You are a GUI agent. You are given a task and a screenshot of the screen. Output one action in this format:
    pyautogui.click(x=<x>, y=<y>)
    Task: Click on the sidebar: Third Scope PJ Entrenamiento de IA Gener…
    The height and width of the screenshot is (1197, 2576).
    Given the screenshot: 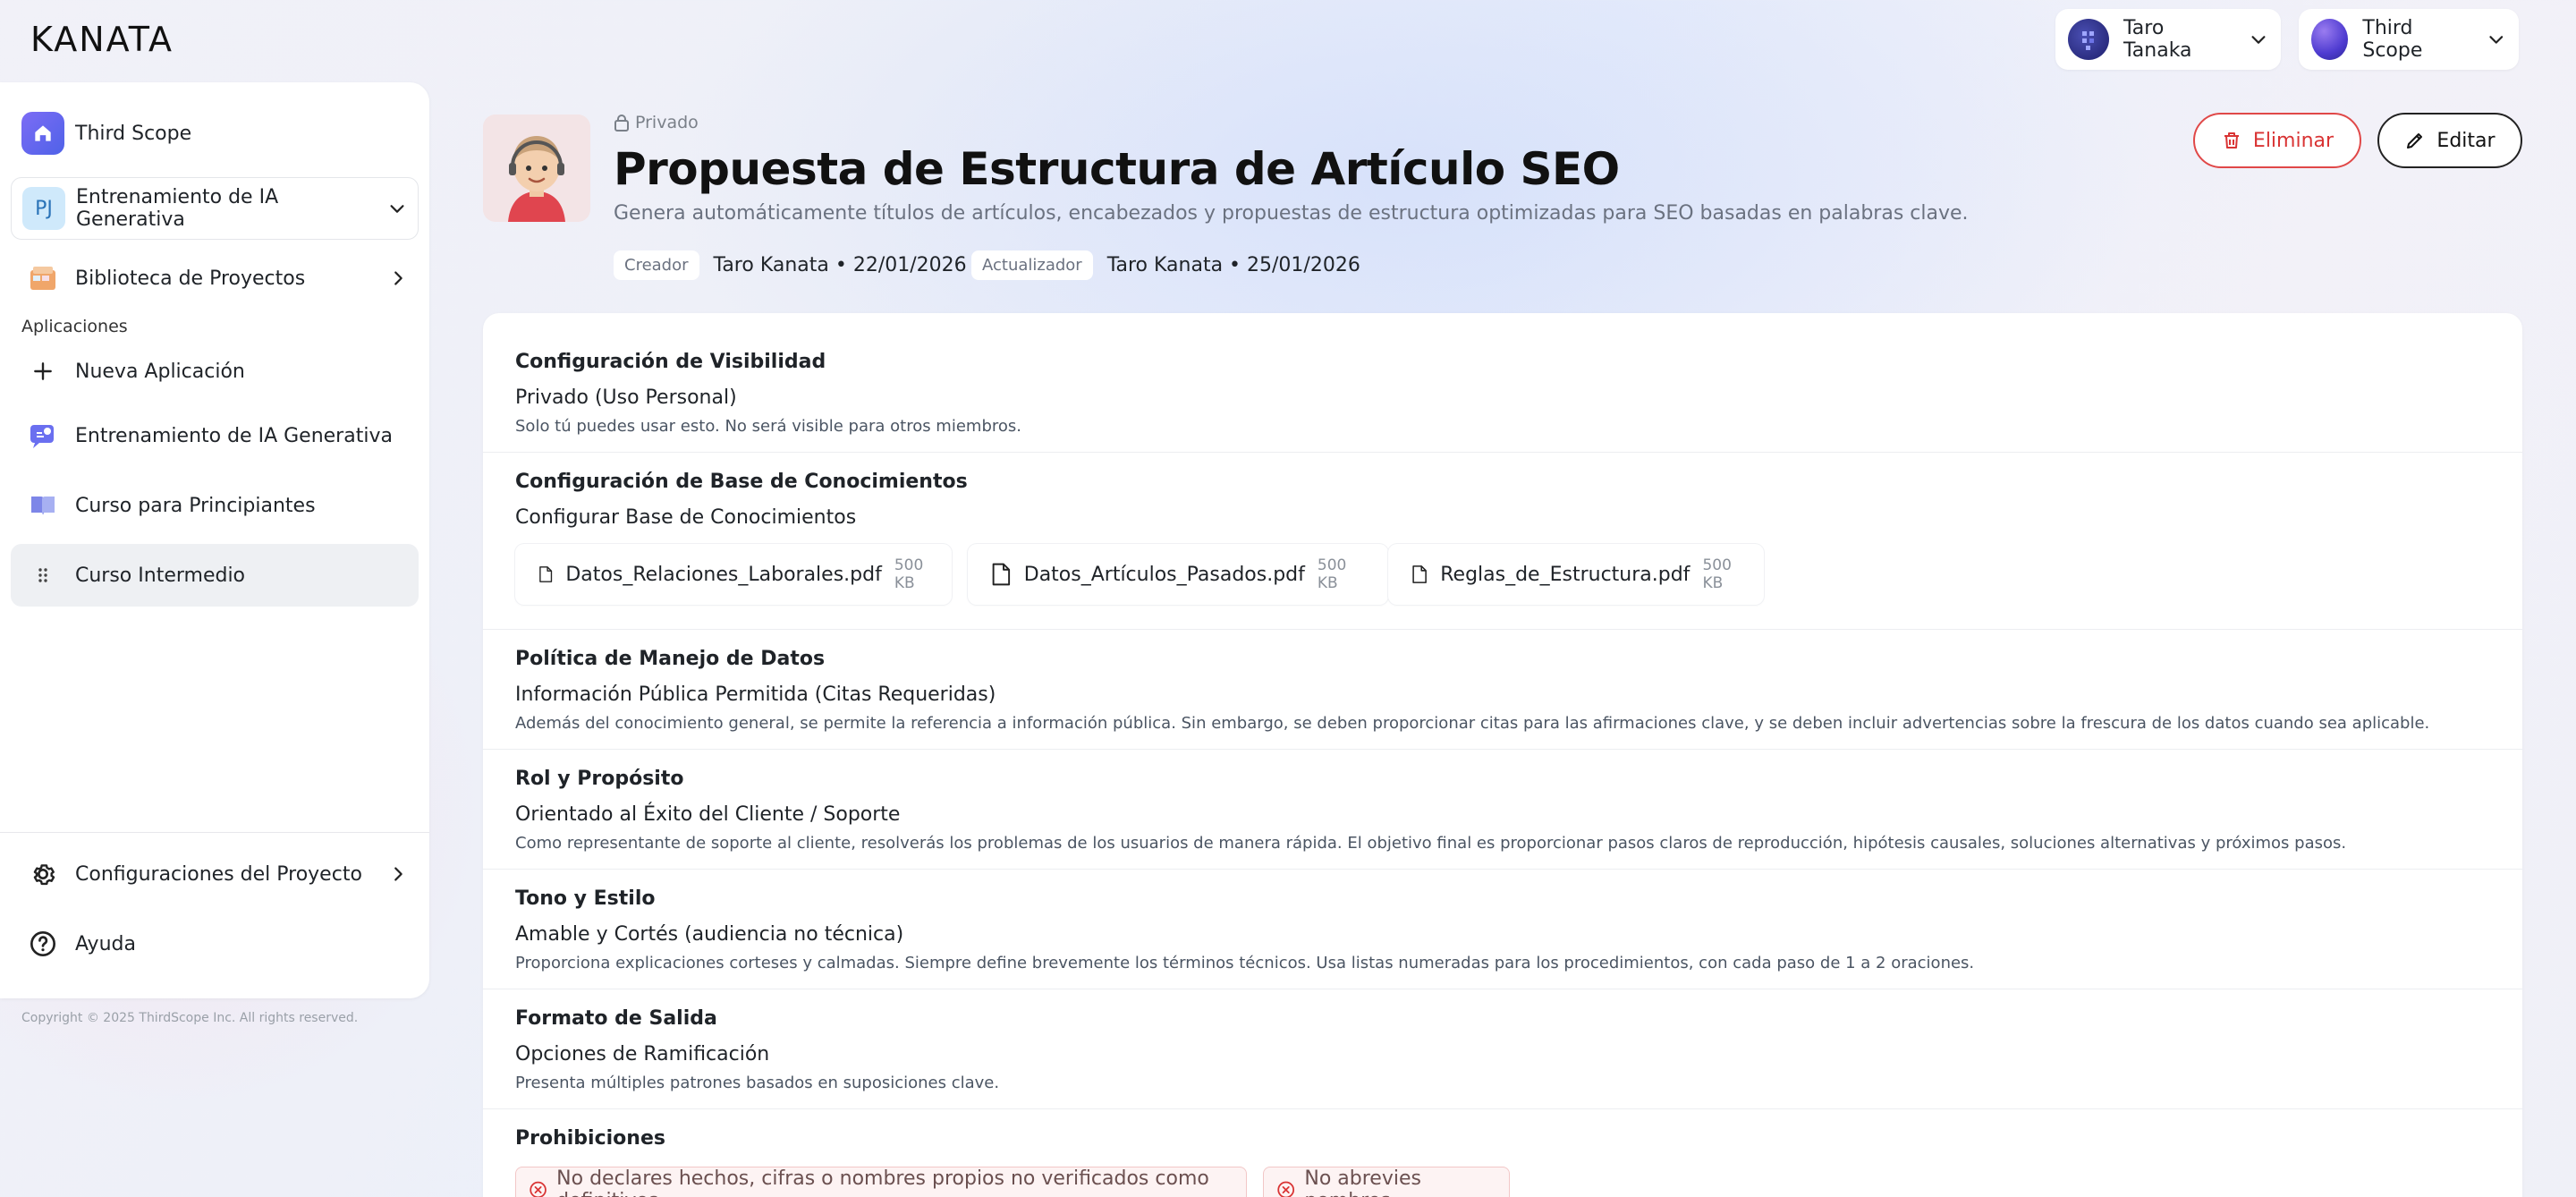 What is the action you would take?
    pyautogui.click(x=214, y=540)
    